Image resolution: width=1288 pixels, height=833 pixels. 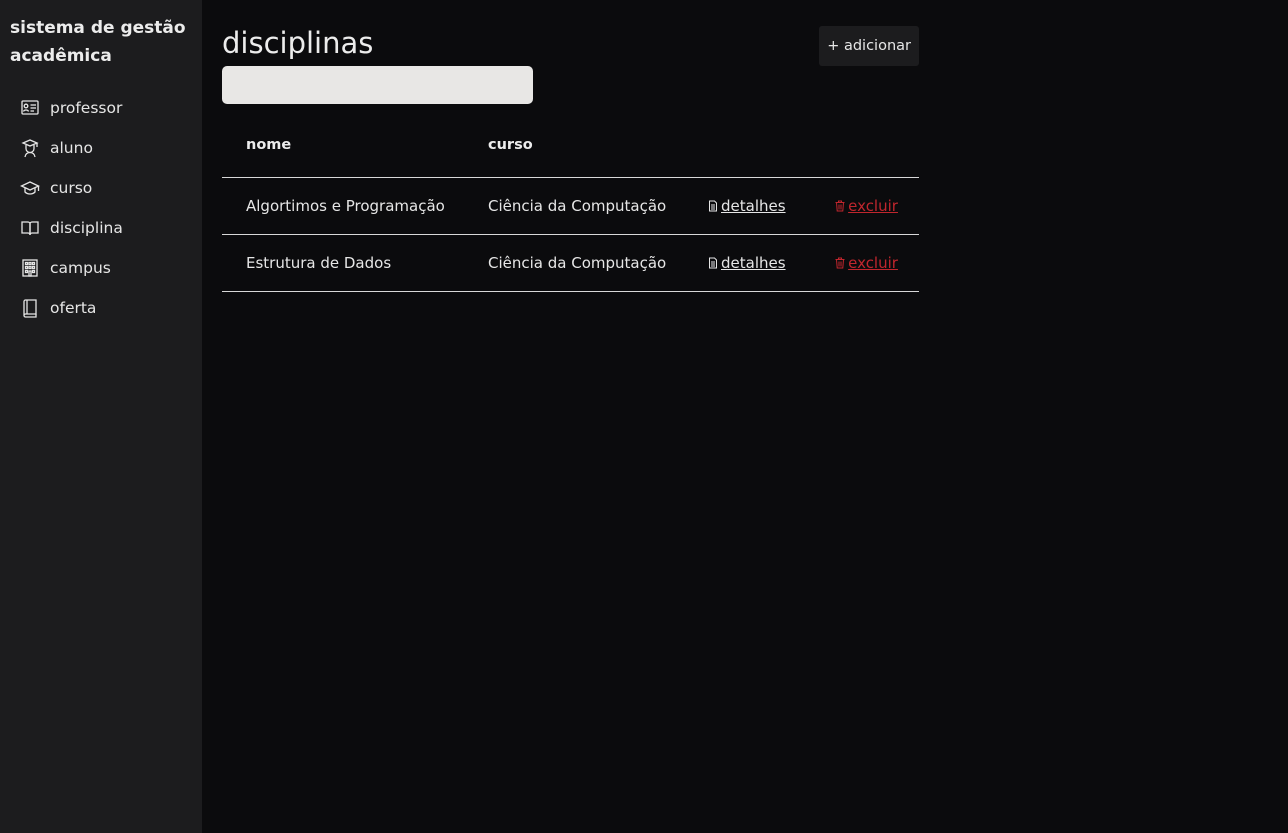 I want to click on column-header-nome: nome, so click(x=343, y=145).